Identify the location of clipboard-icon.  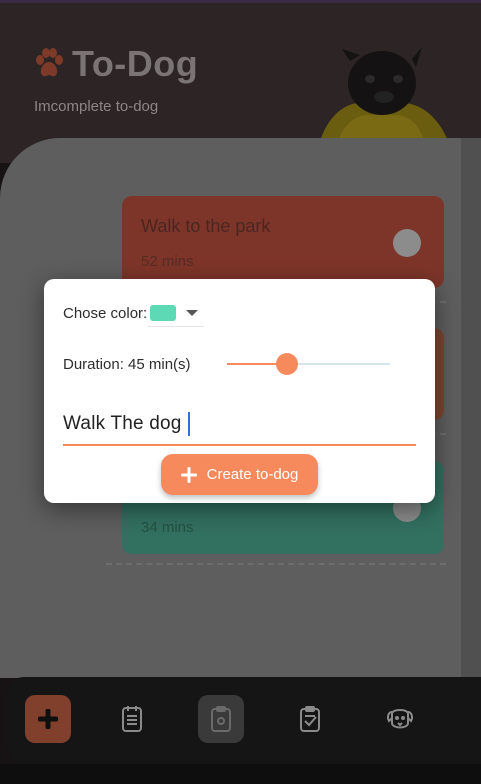
(221, 719).